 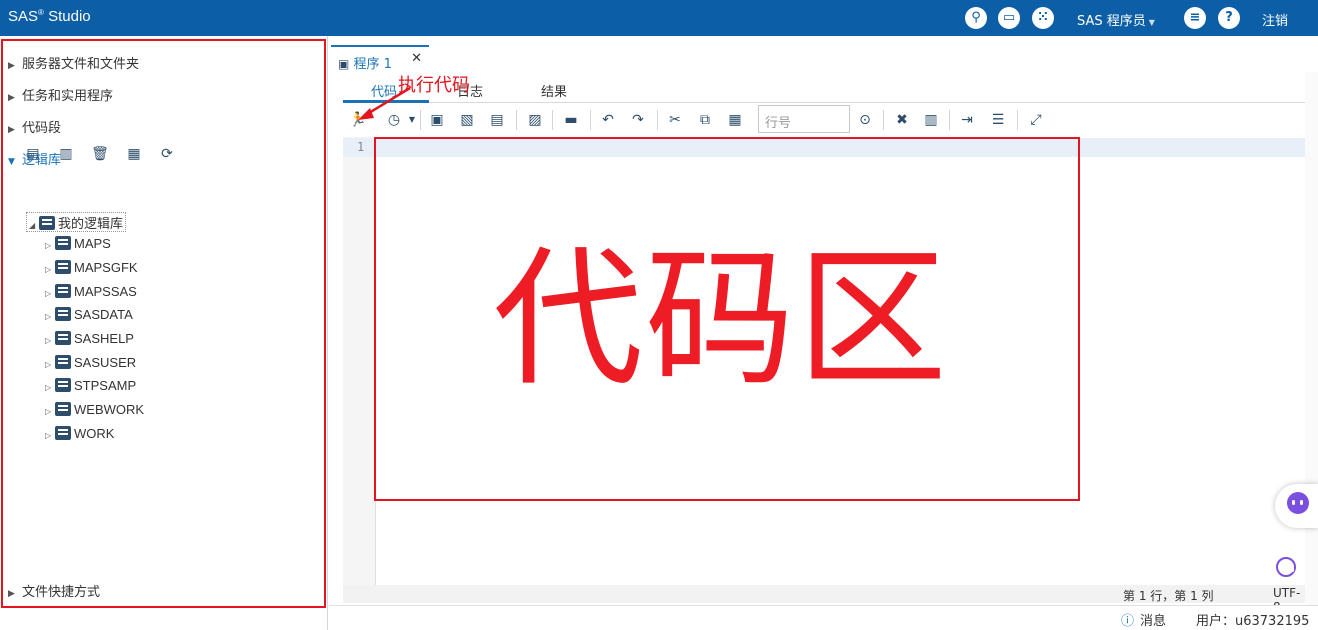 I want to click on format-code-icon: ☰, so click(x=998, y=120).